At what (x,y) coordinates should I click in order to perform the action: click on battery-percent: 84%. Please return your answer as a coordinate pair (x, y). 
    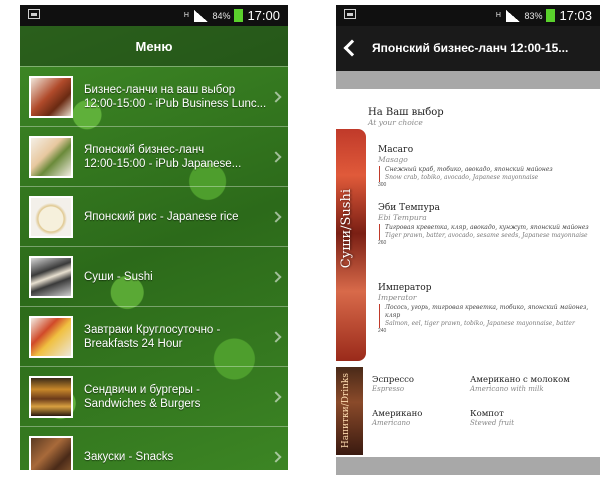
    Looking at the image, I should click on (221, 15).